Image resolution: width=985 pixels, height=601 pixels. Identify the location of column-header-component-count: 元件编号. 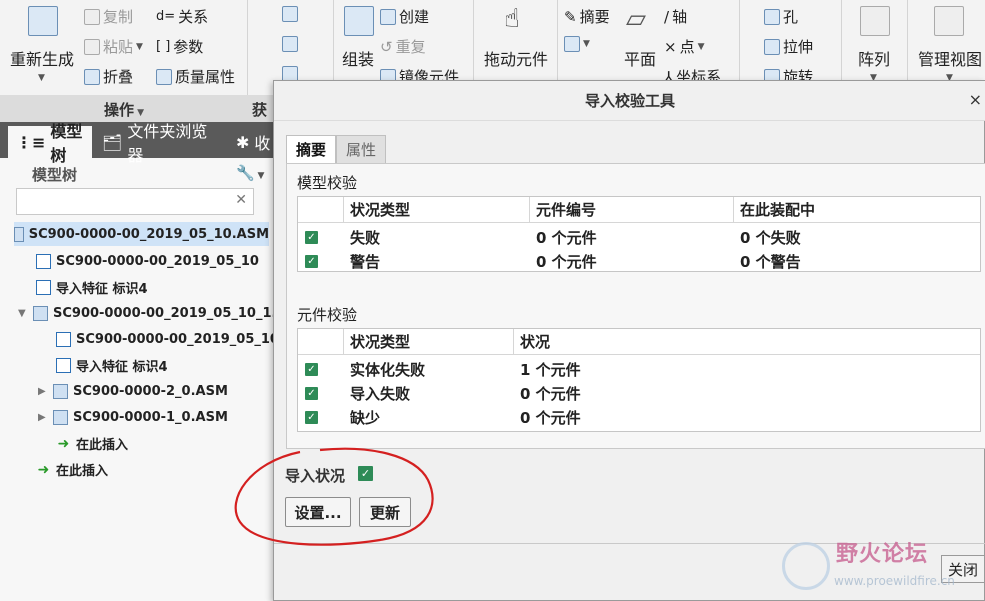
(632, 210).